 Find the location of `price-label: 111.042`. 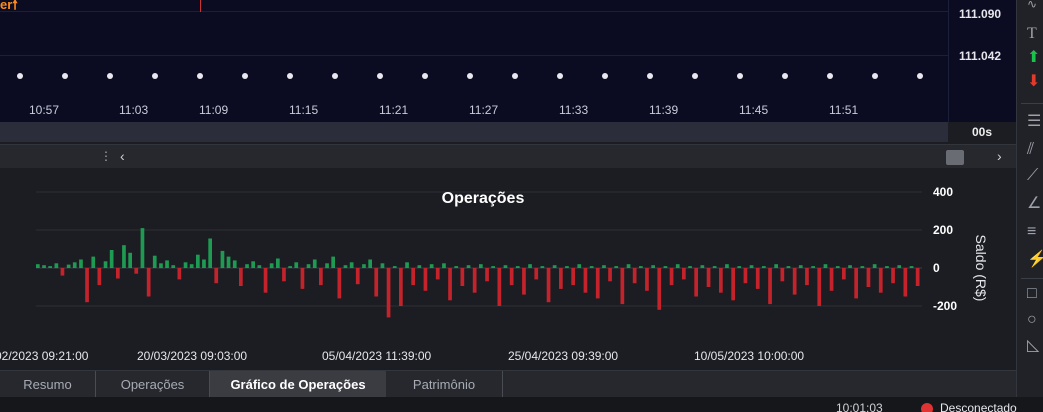

price-label: 111.042 is located at coordinates (980, 56).